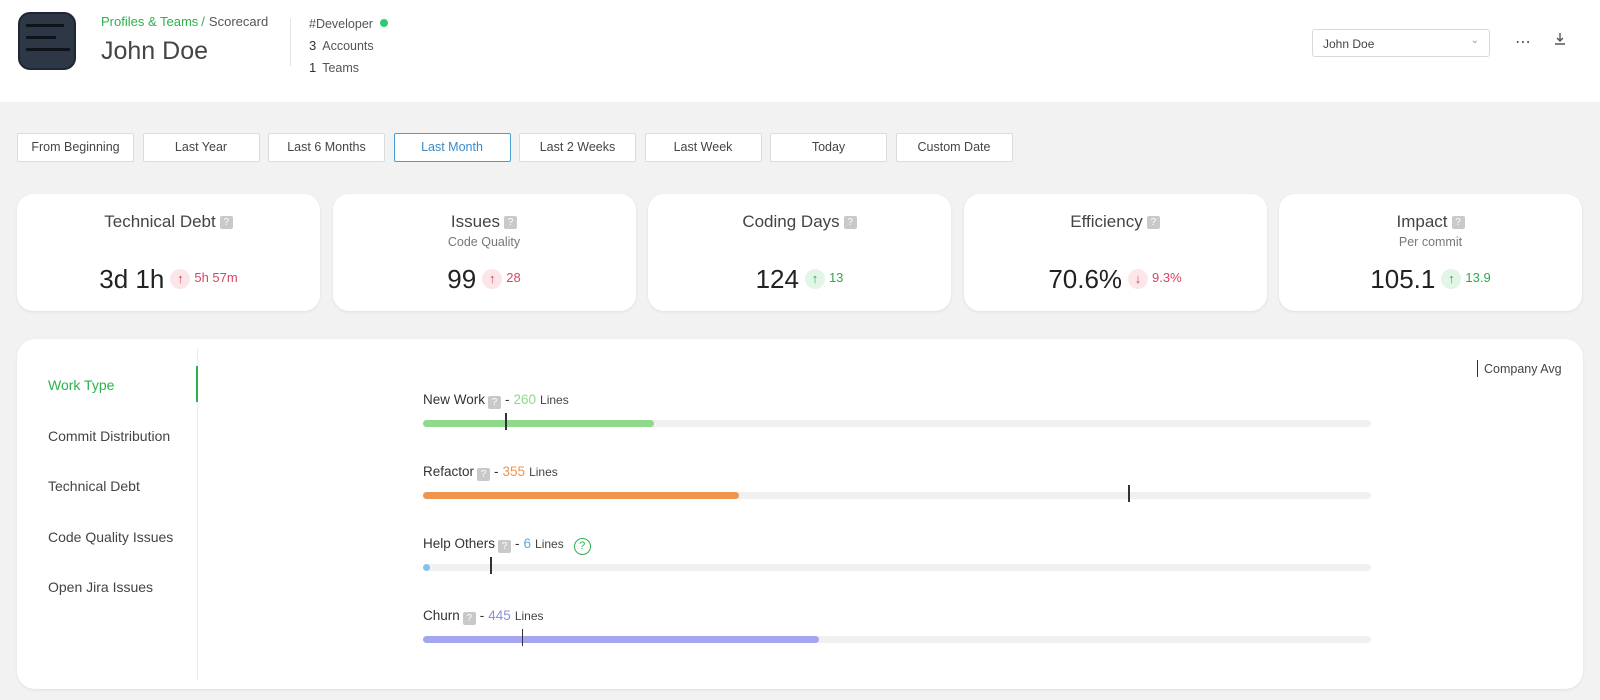 This screenshot has width=1600, height=700. What do you see at coordinates (1115, 252) in the screenshot?
I see `metric-card-efficiency: Efficiency? 70.6% ↓ 9.3%` at bounding box center [1115, 252].